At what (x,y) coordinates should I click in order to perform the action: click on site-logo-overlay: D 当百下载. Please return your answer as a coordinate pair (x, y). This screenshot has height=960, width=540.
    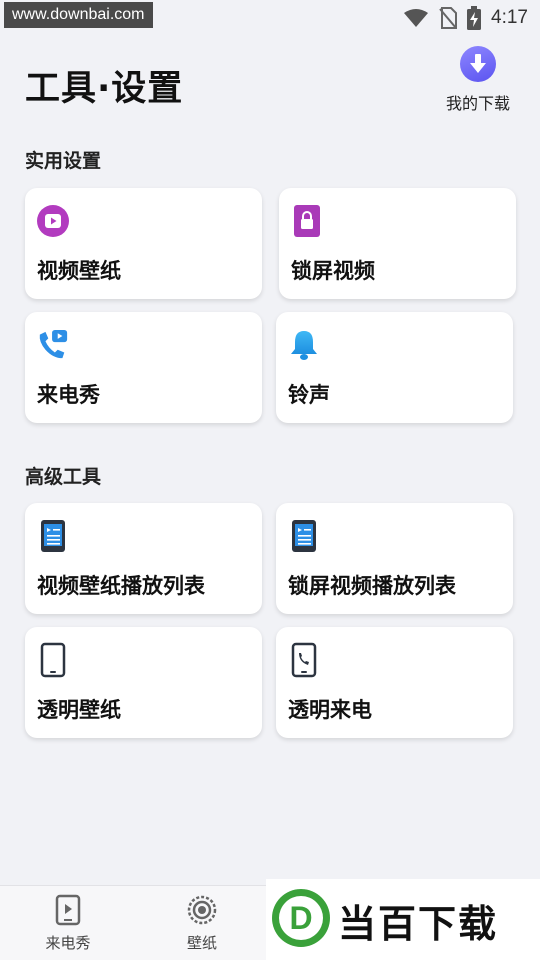
    Looking at the image, I should click on (403, 919).